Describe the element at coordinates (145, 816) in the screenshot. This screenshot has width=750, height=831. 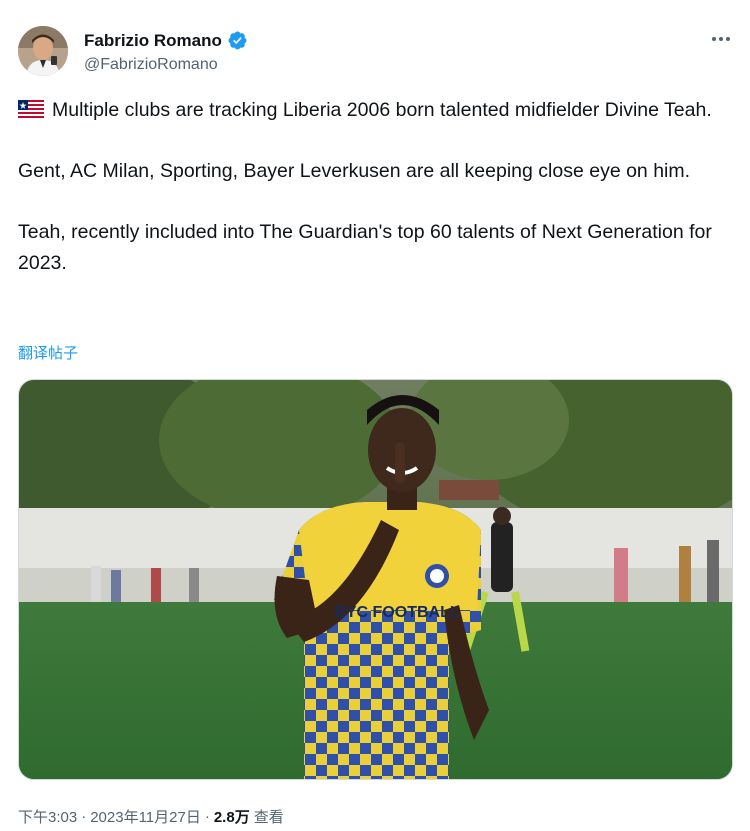
I see `tweet-date: 2023年11月27日` at that location.